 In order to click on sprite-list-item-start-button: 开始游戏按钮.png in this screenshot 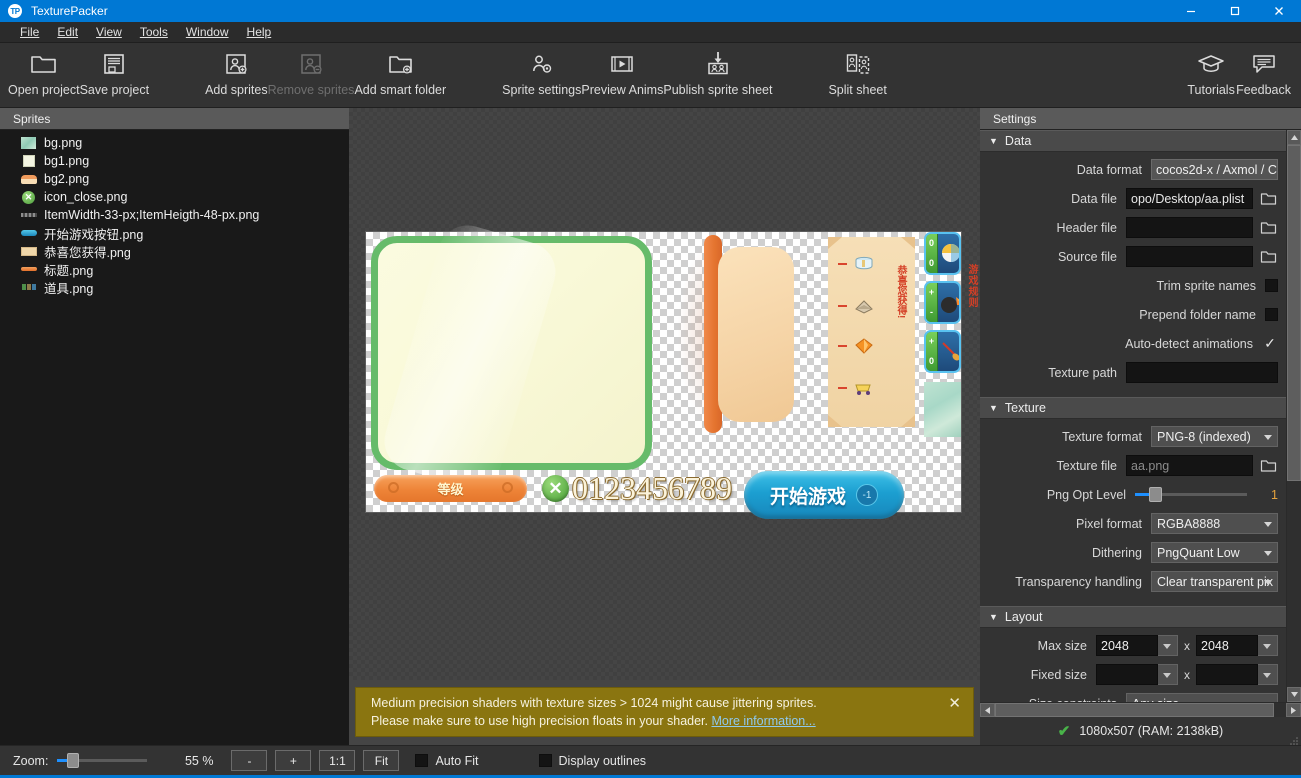, I will do `click(174, 233)`.